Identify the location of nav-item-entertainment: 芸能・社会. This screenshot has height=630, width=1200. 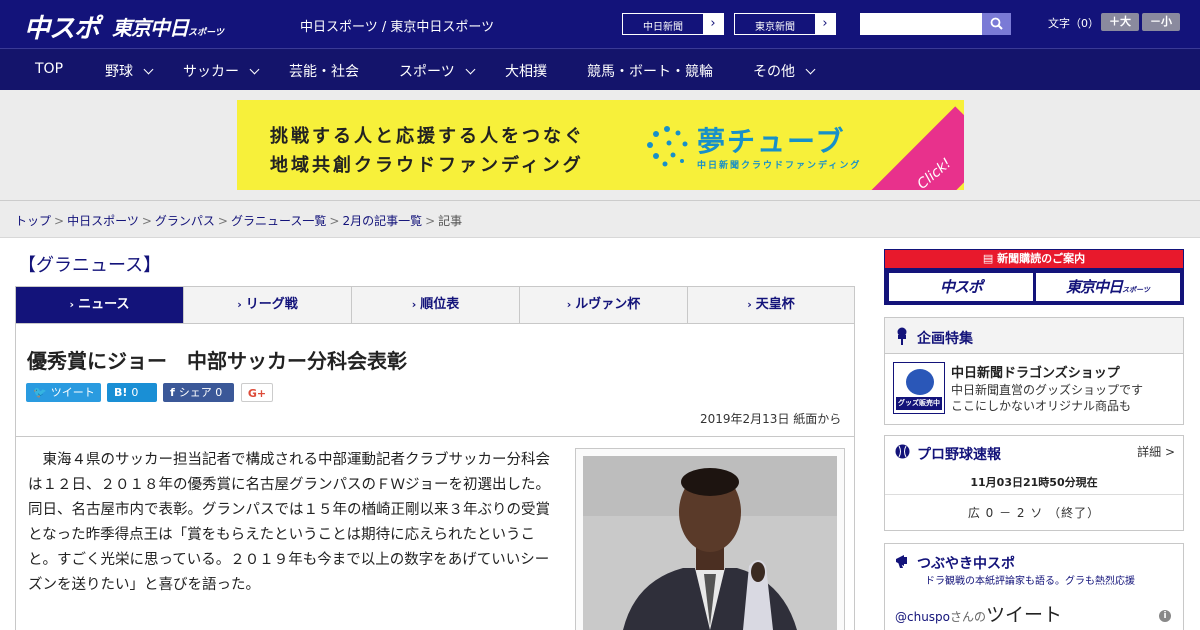
(324, 71).